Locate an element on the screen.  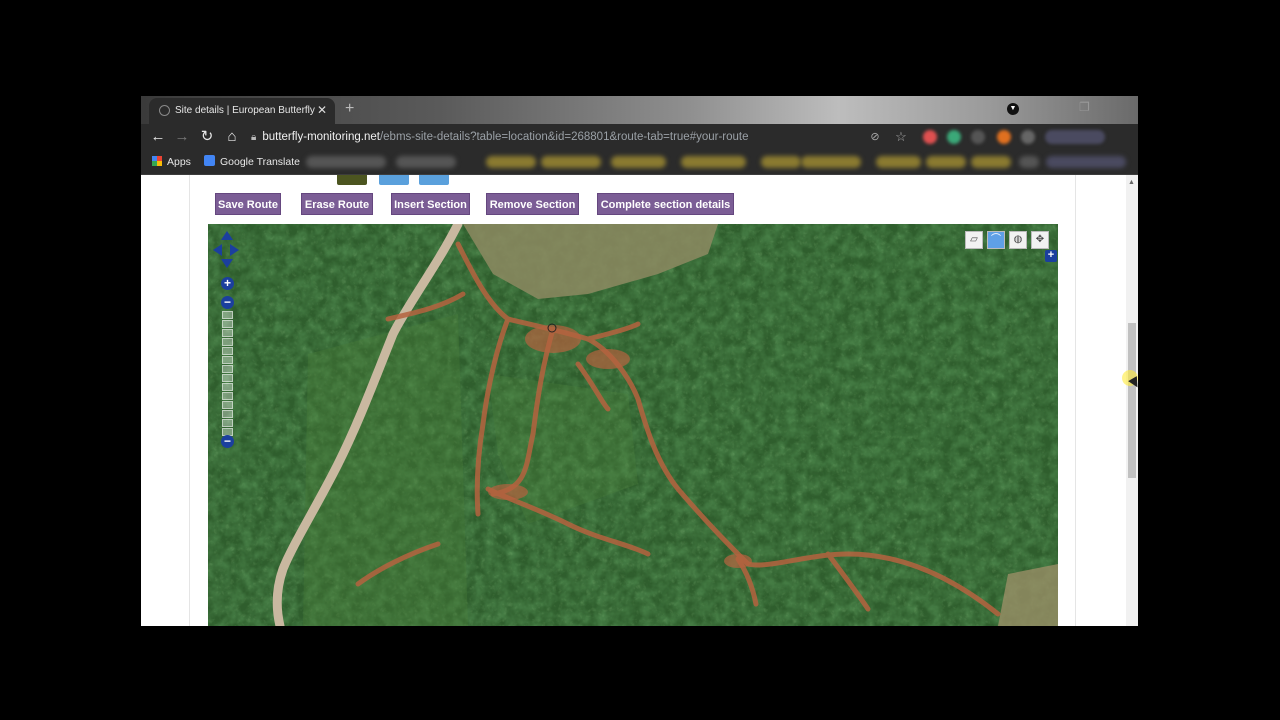
profile-button is located at coordinates (1075, 137).